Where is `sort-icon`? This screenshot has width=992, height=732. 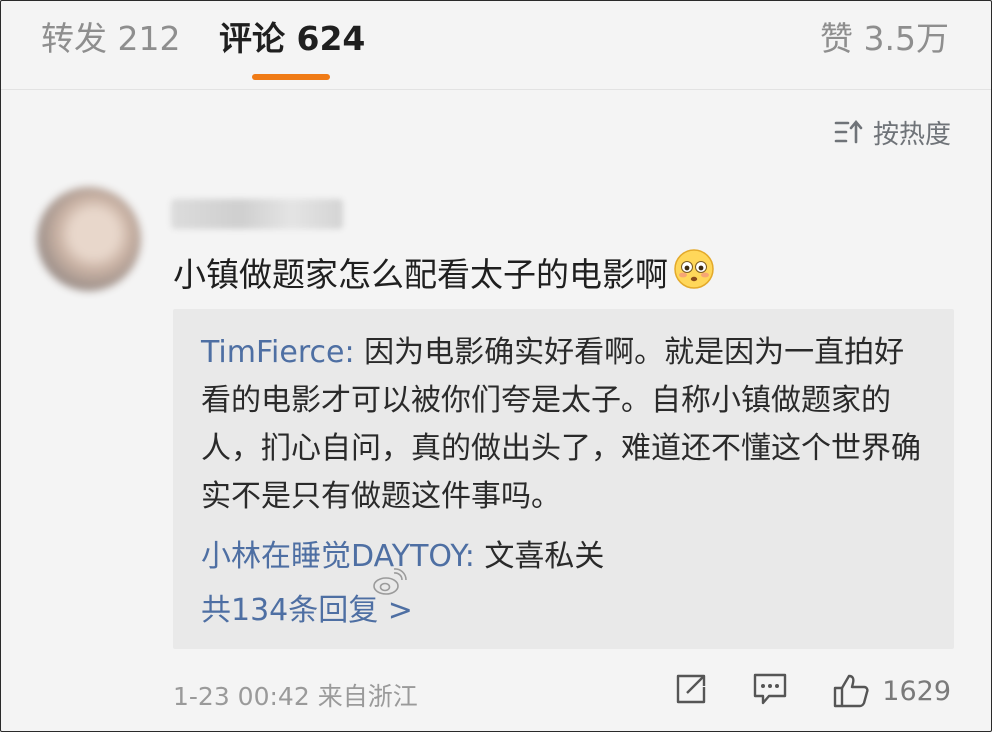 sort-icon is located at coordinates (848, 131).